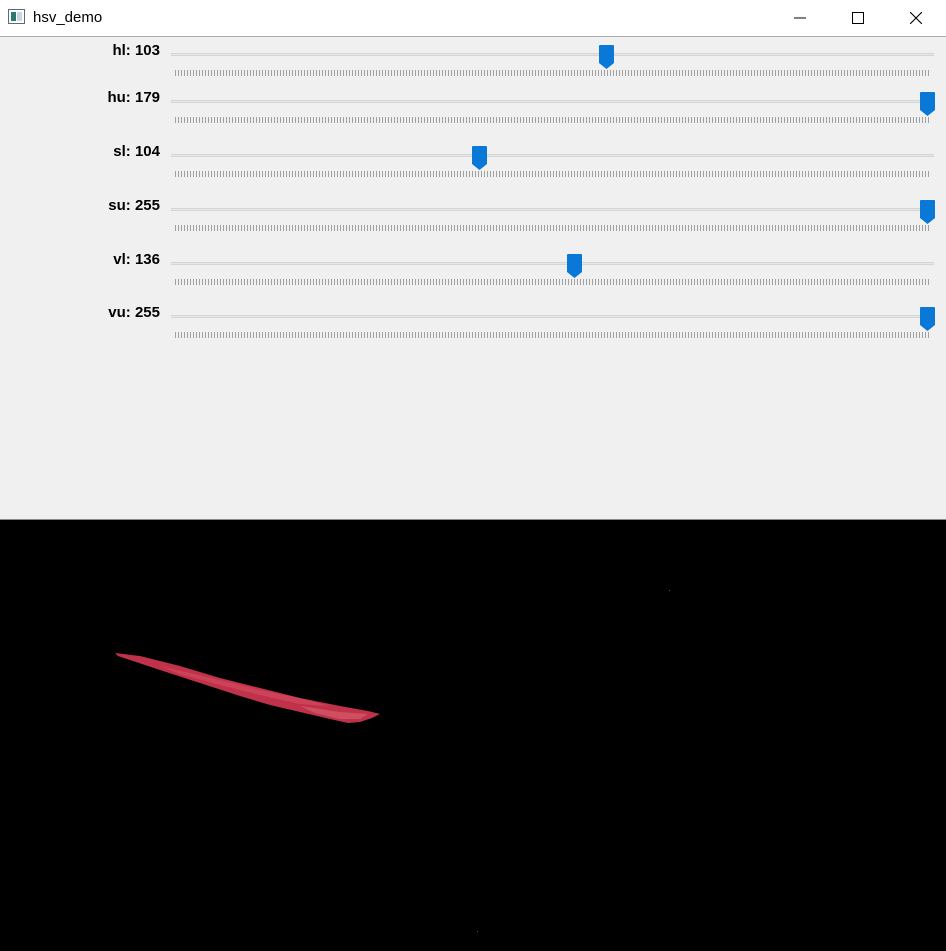 The image size is (946, 951). I want to click on window-title: hsv_demo, so click(68, 17).